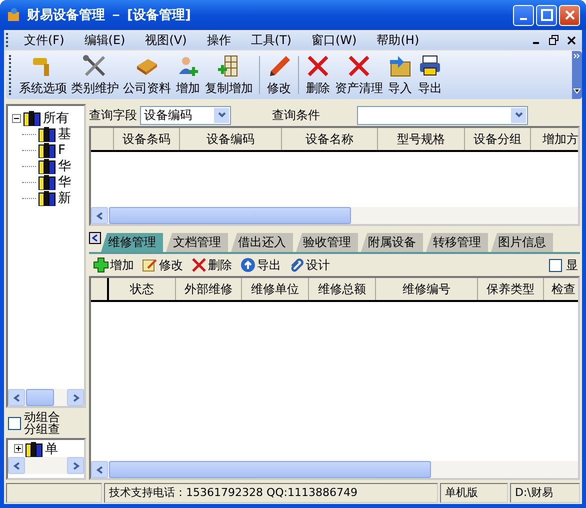  I want to click on tree-item: F, so click(62, 150).